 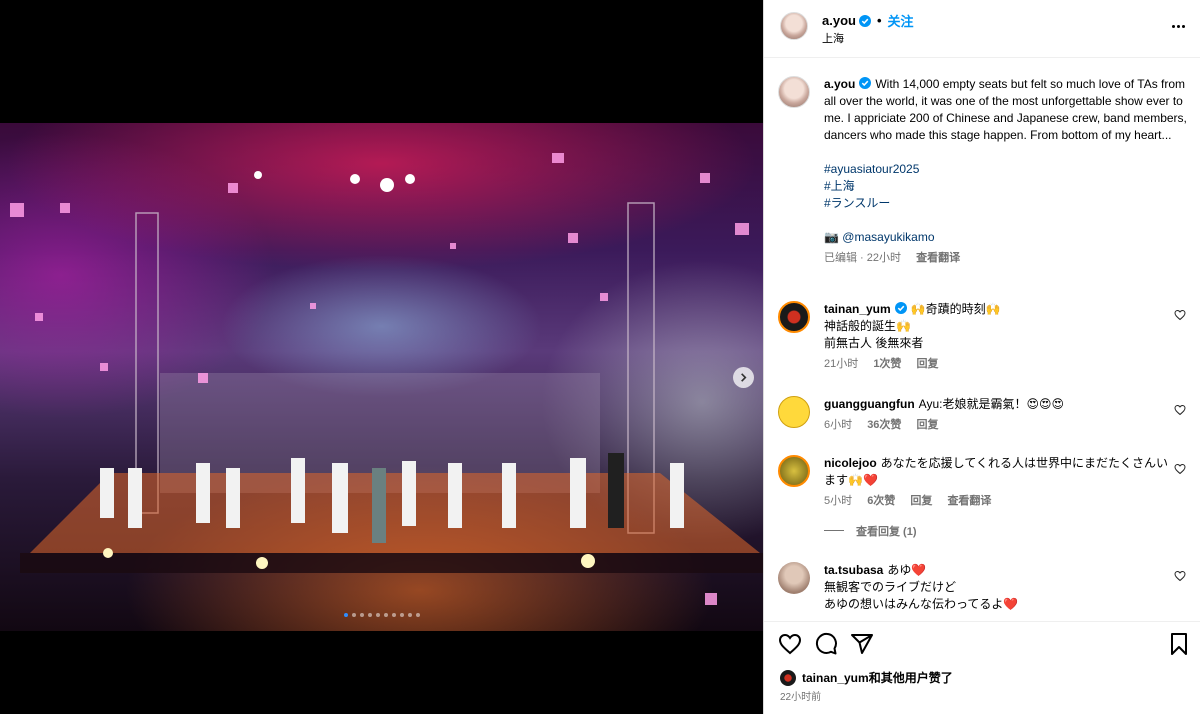 What do you see at coordinates (901, 20) in the screenshot?
I see `follow-button: 关注` at bounding box center [901, 20].